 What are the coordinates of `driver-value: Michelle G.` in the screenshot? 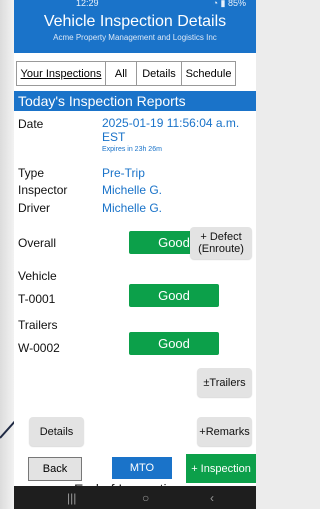 It's located at (132, 208).